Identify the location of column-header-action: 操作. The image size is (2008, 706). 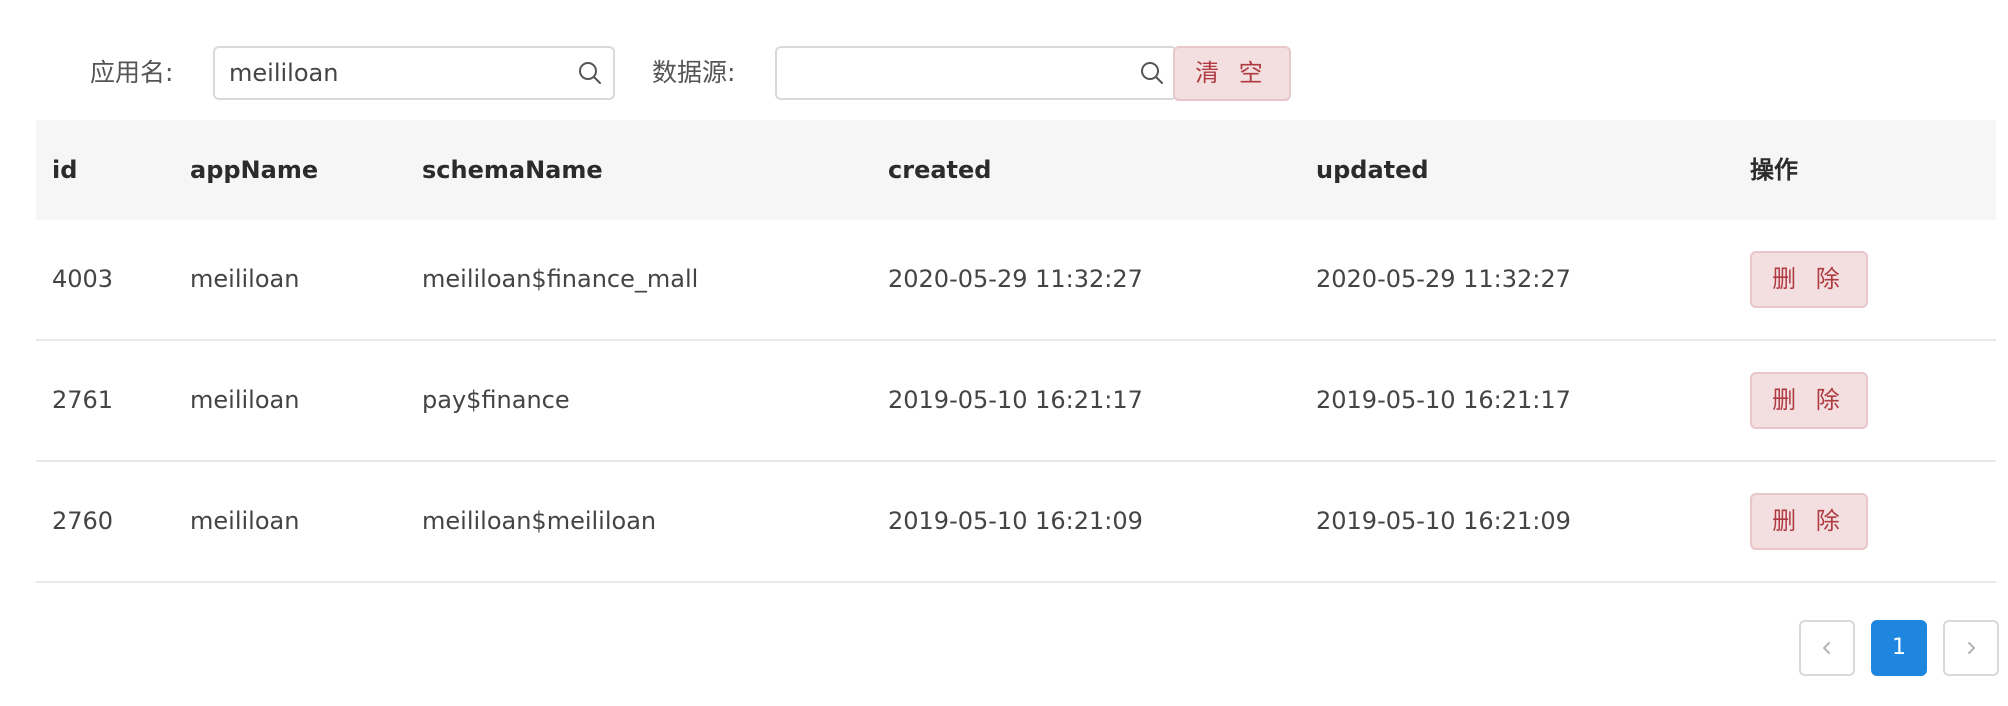
(1774, 170).